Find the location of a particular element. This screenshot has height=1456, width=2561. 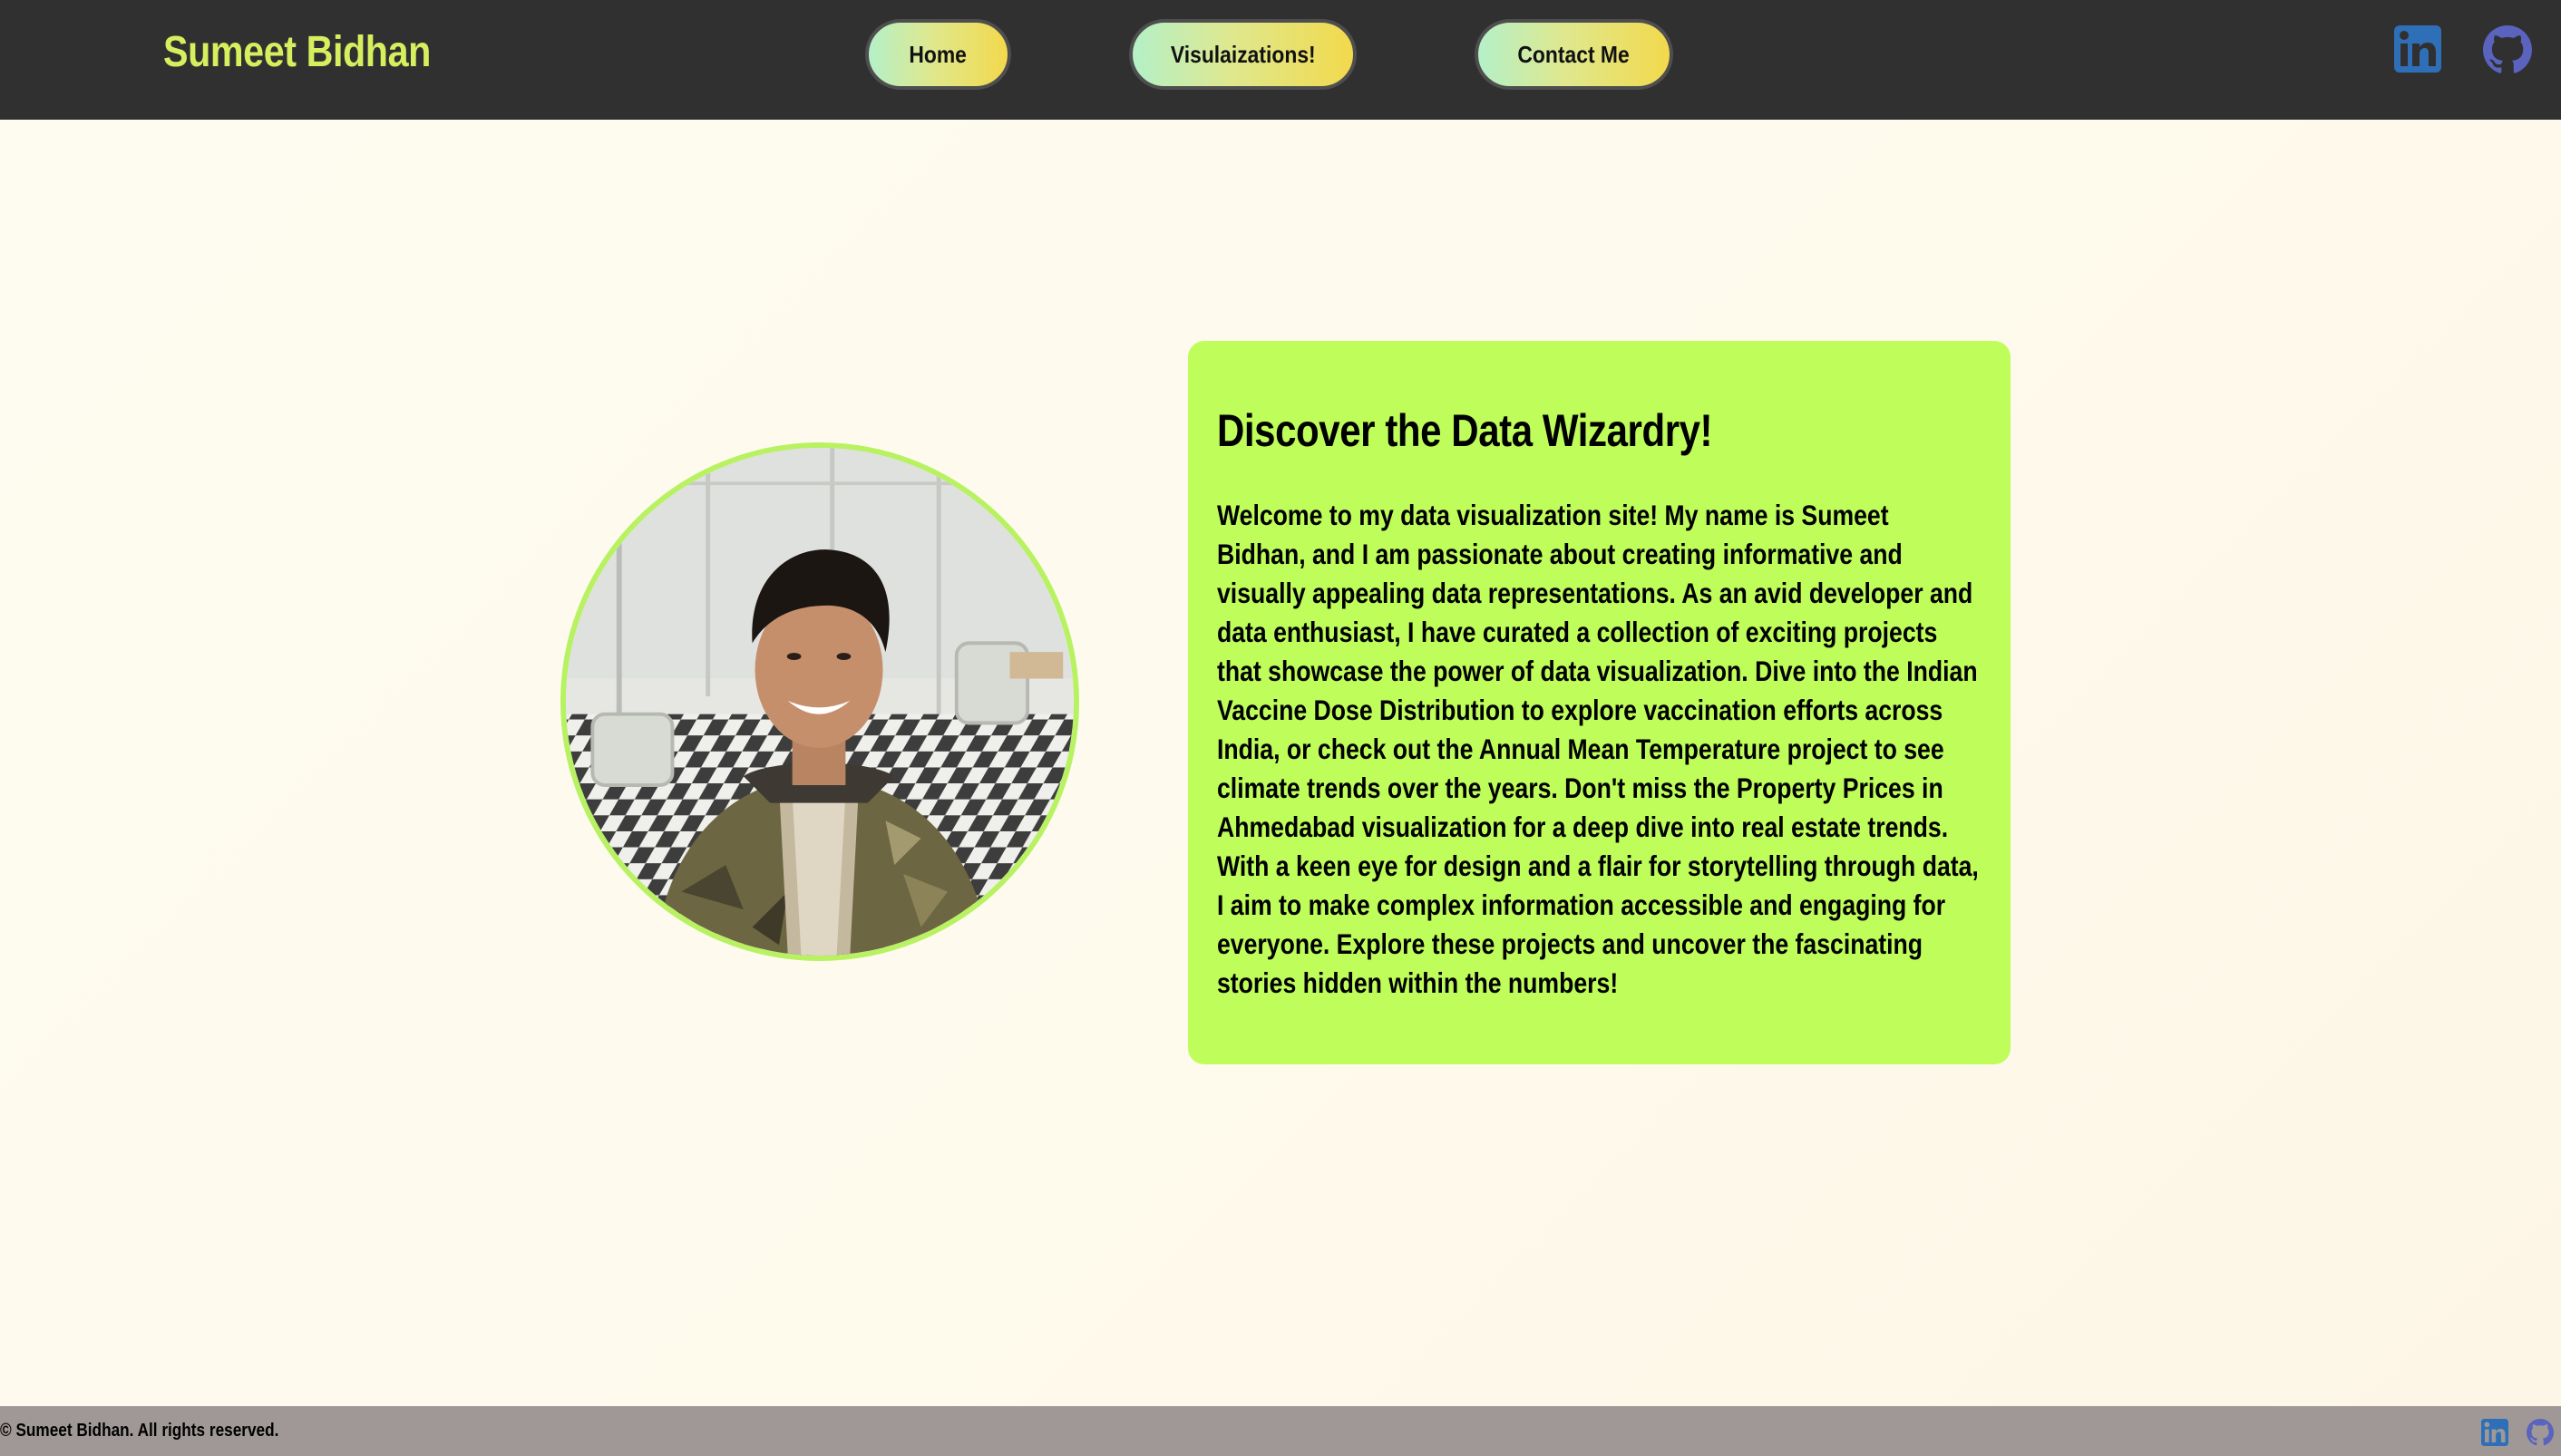

copyright-text: © Sumeet Bidhan. All rights reserved. is located at coordinates (139, 1431).